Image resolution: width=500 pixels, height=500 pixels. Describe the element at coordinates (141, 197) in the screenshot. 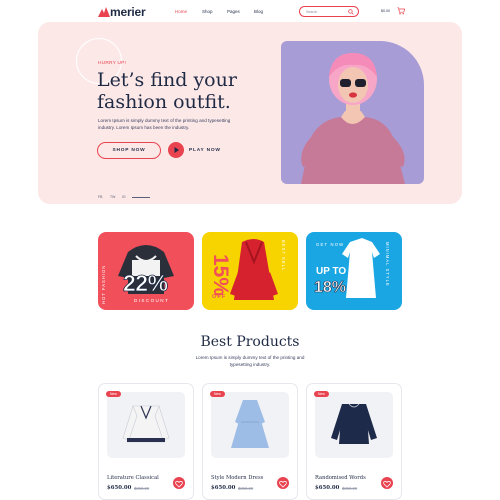

I see `social-divider` at that location.